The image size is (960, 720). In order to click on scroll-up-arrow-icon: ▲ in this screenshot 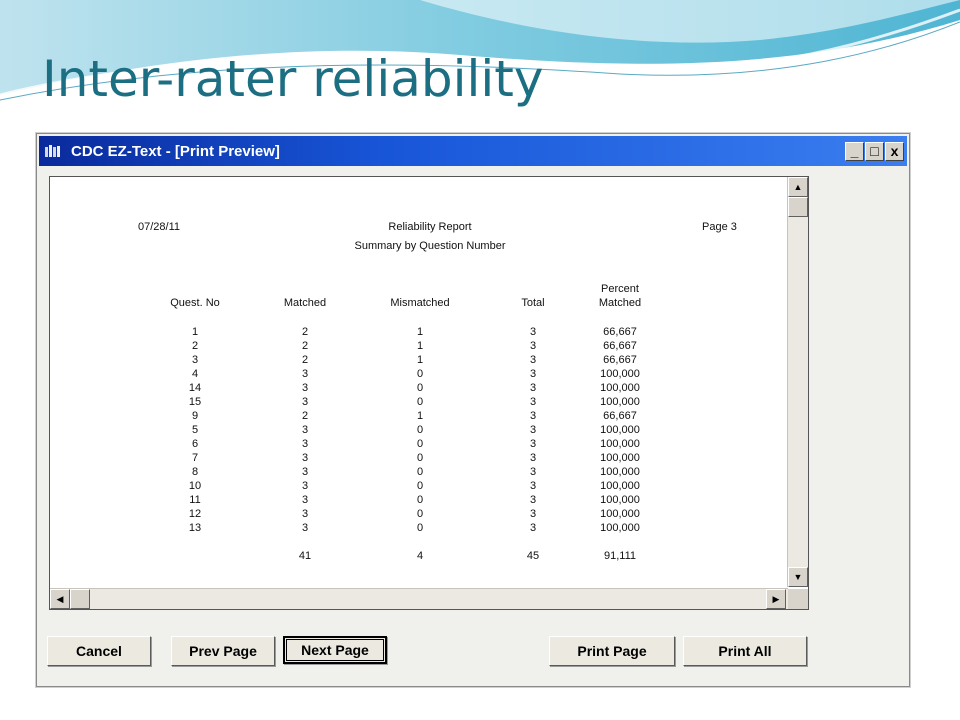, I will do `click(798, 187)`.